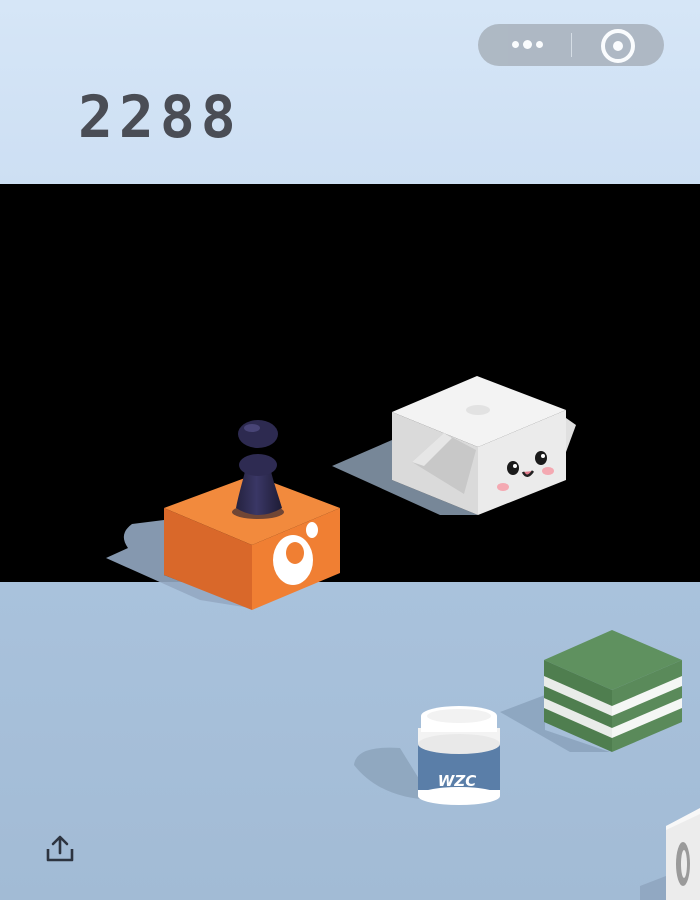 Image resolution: width=700 pixels, height=900 pixels. I want to click on more-options-button, so click(524, 45).